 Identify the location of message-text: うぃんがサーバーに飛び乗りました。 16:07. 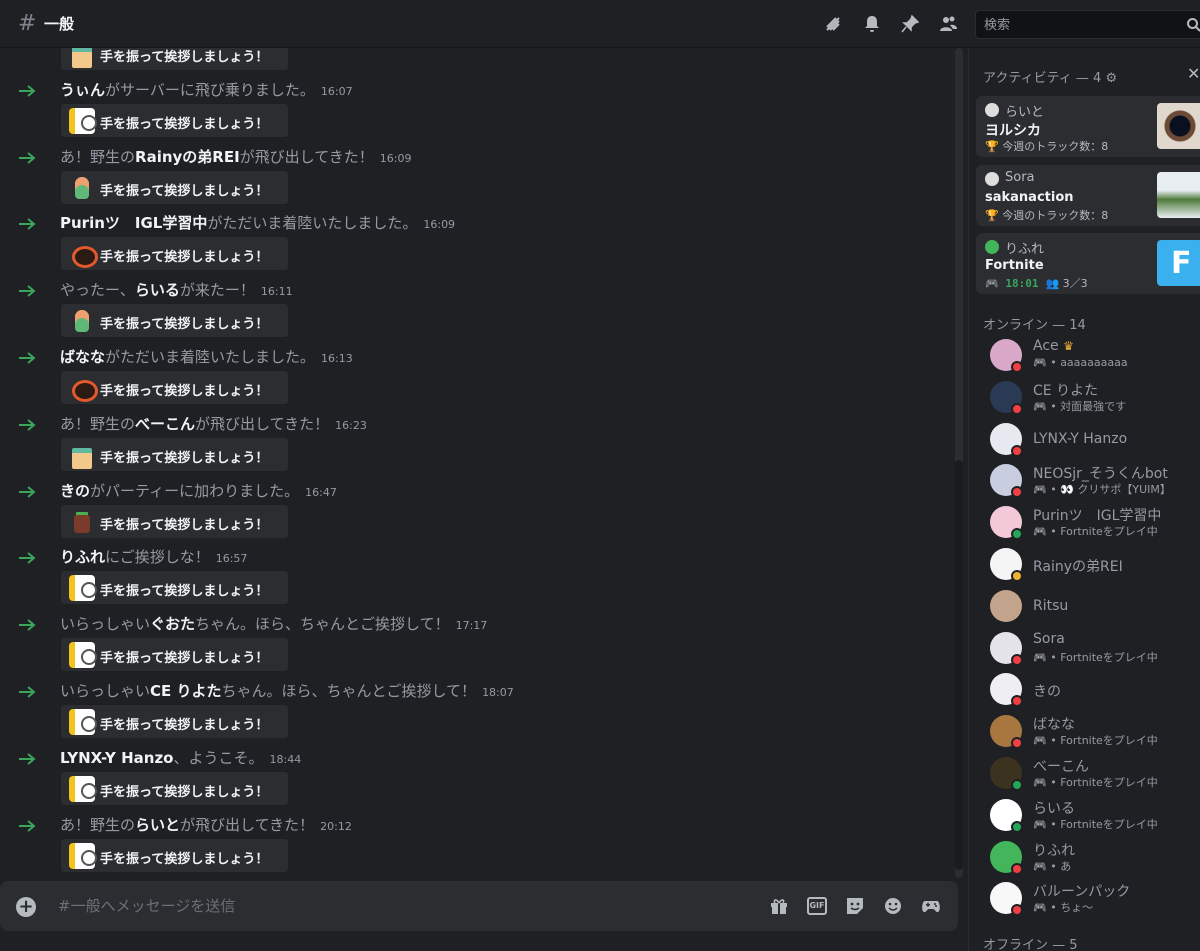
(206, 89).